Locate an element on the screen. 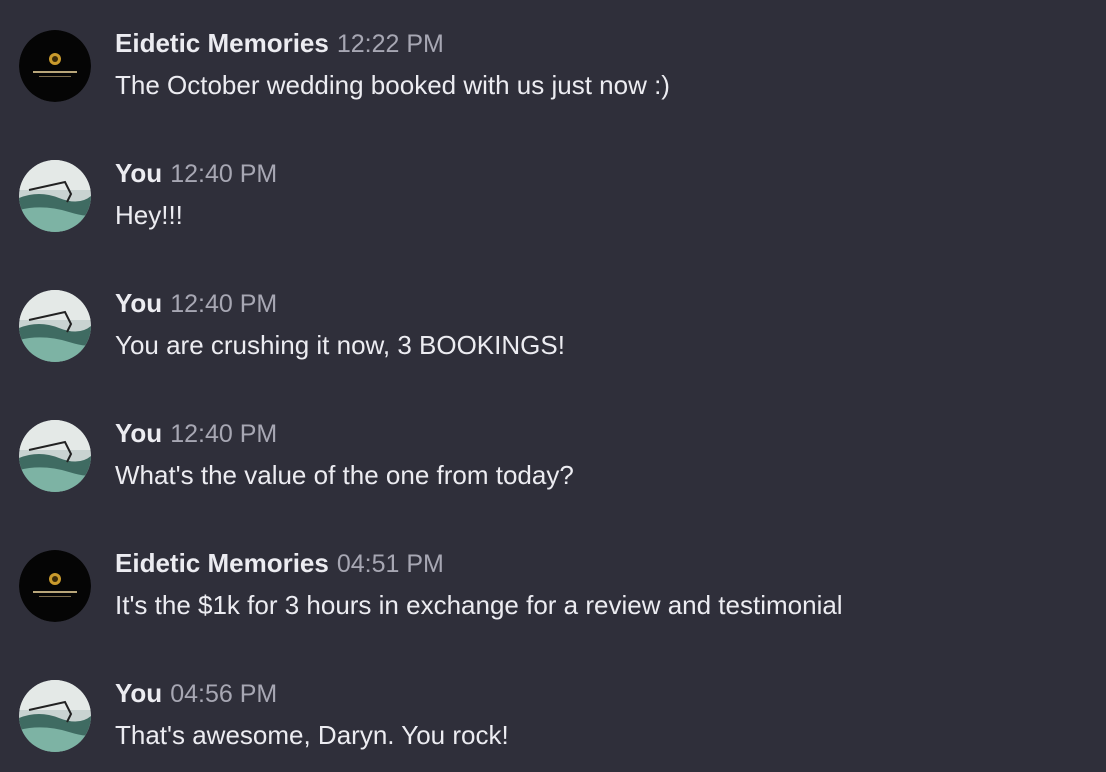  message-header: Eidetic Memories 12:22 PM is located at coordinates (279, 43).